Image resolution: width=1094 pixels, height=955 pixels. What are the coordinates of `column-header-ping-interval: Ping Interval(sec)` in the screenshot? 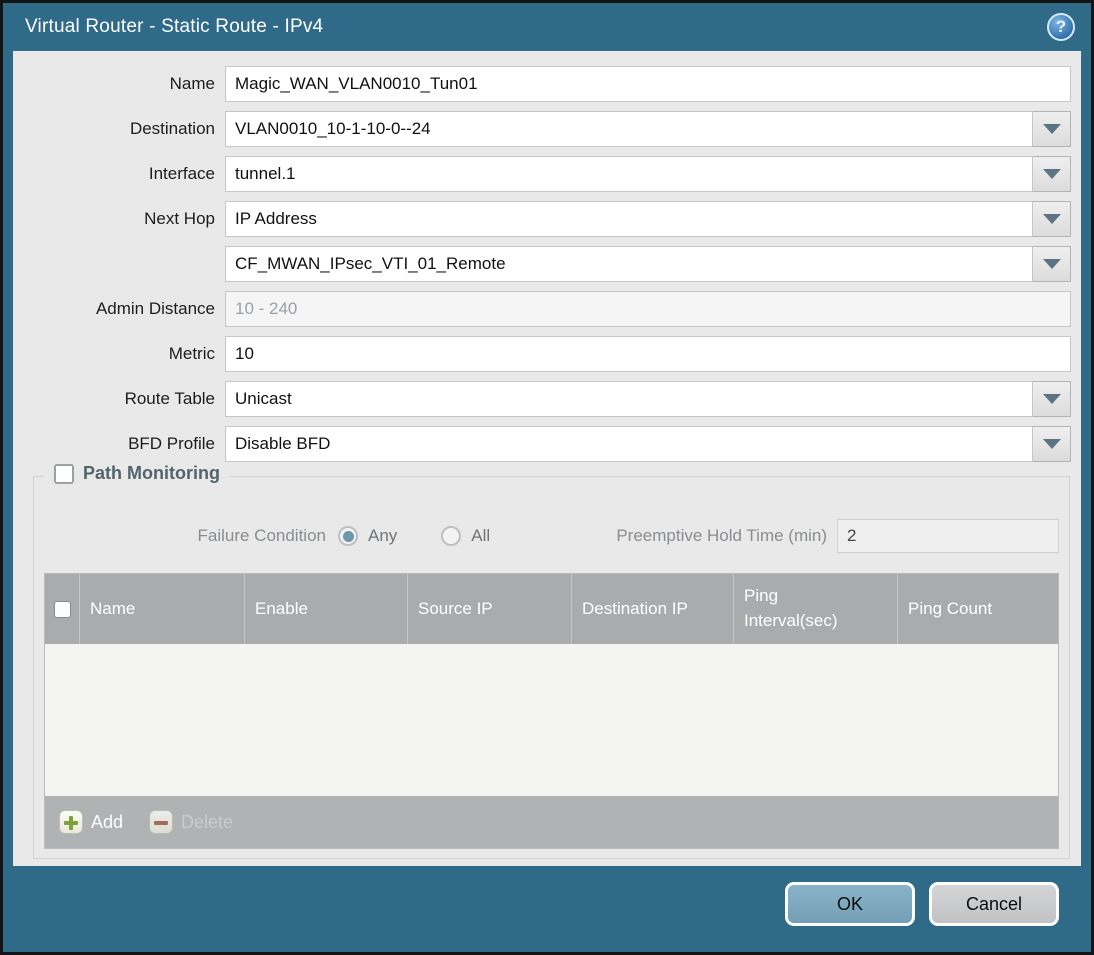 It's located at (815, 609).